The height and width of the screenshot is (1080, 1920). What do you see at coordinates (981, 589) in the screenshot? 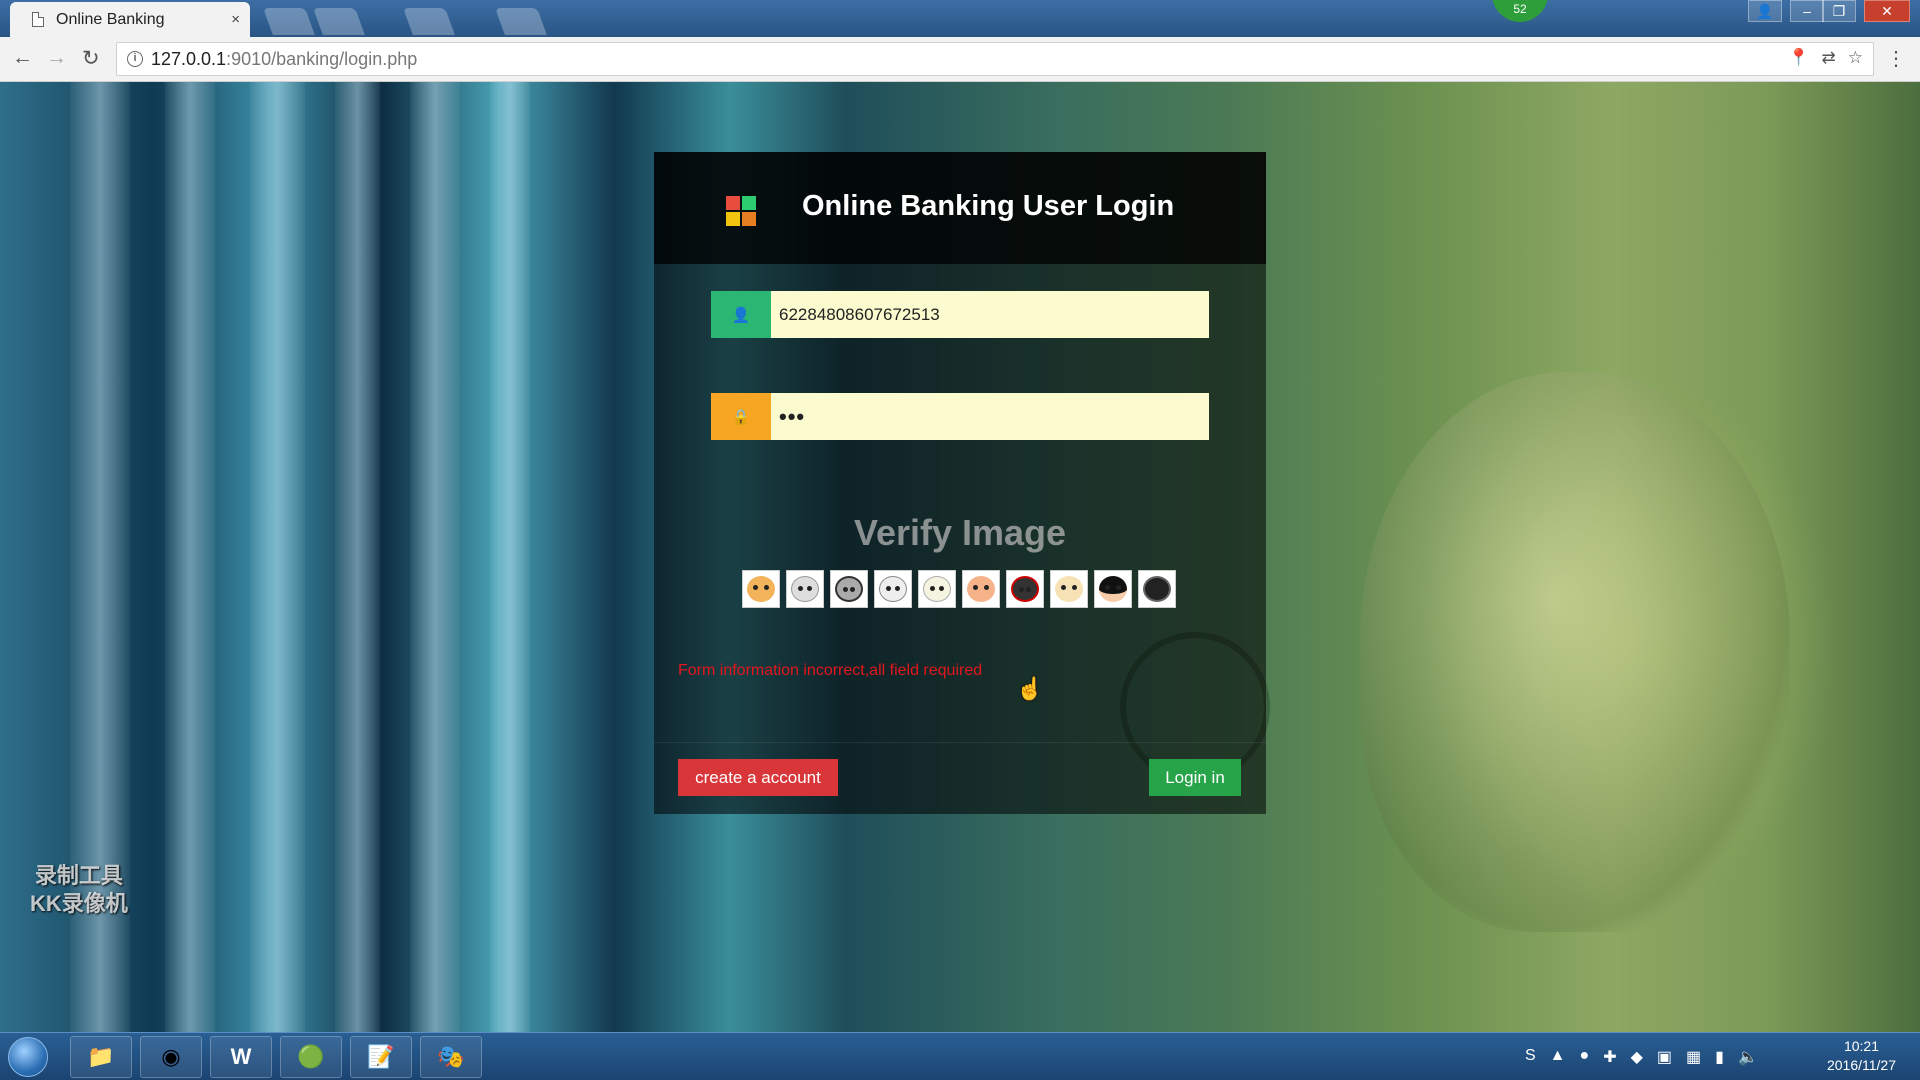
I see `verify-image-bird` at bounding box center [981, 589].